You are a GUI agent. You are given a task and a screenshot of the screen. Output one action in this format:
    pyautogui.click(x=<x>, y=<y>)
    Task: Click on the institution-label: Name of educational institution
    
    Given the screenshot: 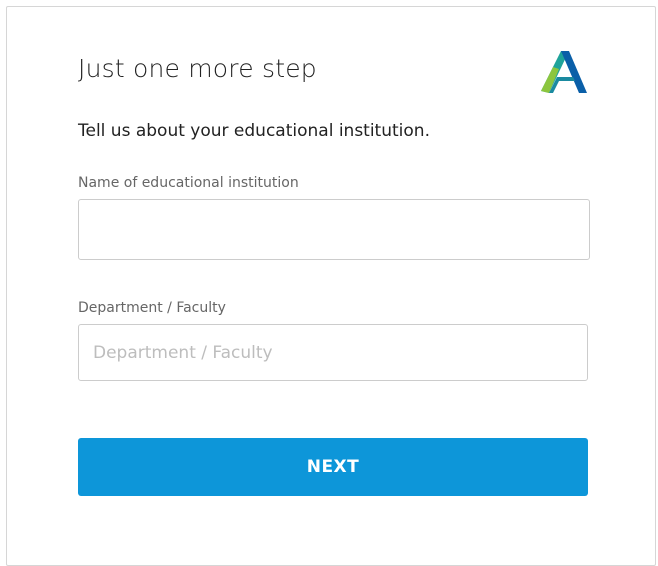 What is the action you would take?
    pyautogui.click(x=188, y=183)
    